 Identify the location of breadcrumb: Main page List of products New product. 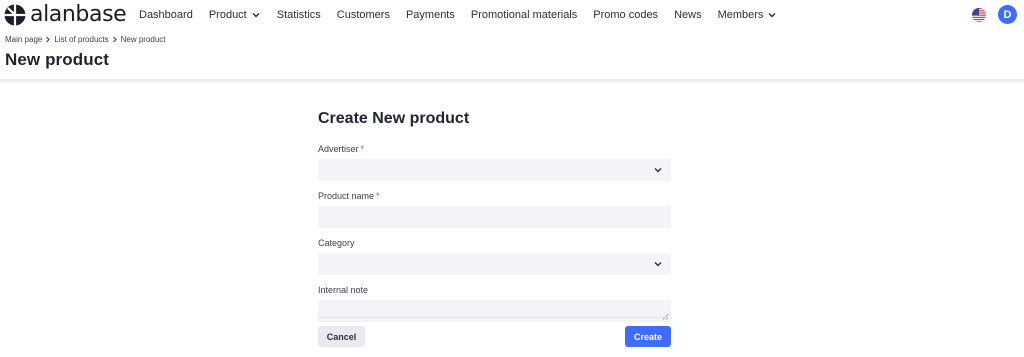
(85, 39).